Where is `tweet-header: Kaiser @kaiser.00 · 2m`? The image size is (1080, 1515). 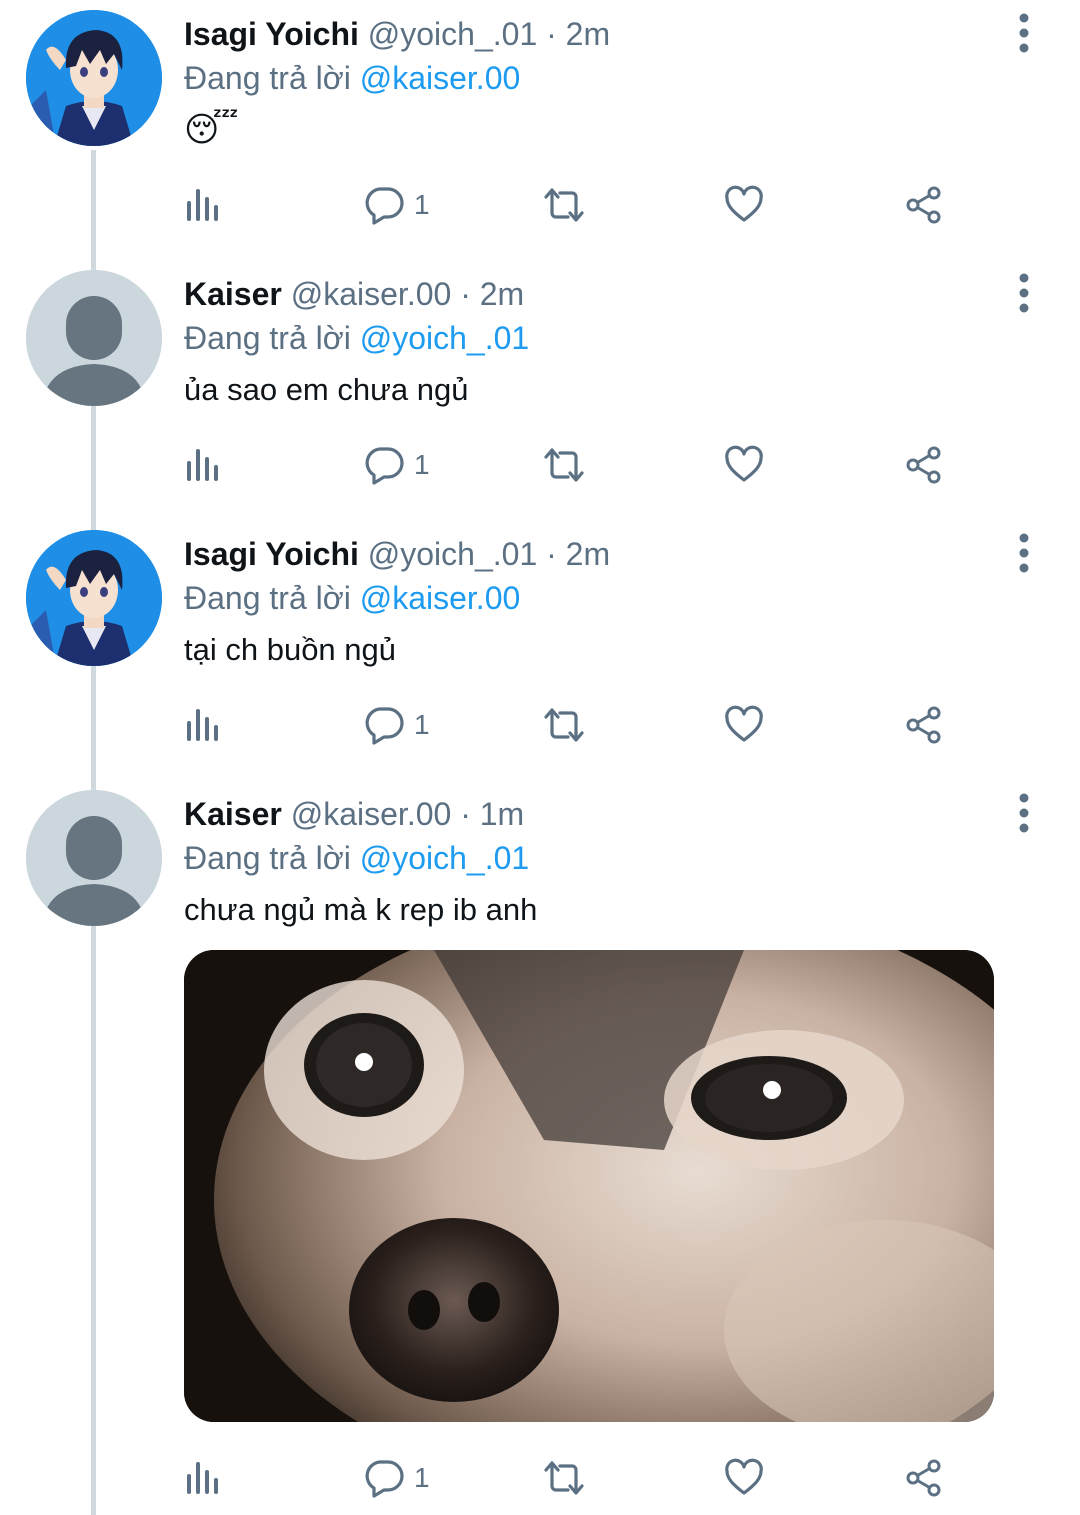
tweet-header: Kaiser @kaiser.00 · 2m is located at coordinates (354, 294).